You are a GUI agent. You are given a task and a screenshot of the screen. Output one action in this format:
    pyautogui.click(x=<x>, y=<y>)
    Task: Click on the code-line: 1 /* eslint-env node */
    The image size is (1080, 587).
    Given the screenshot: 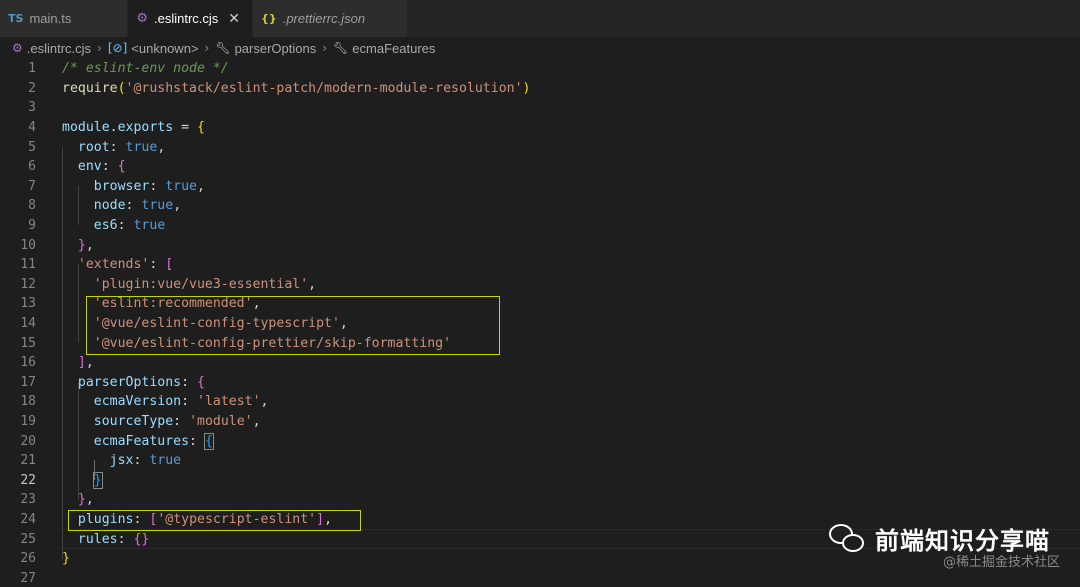 What is the action you would take?
    pyautogui.click(x=540, y=69)
    